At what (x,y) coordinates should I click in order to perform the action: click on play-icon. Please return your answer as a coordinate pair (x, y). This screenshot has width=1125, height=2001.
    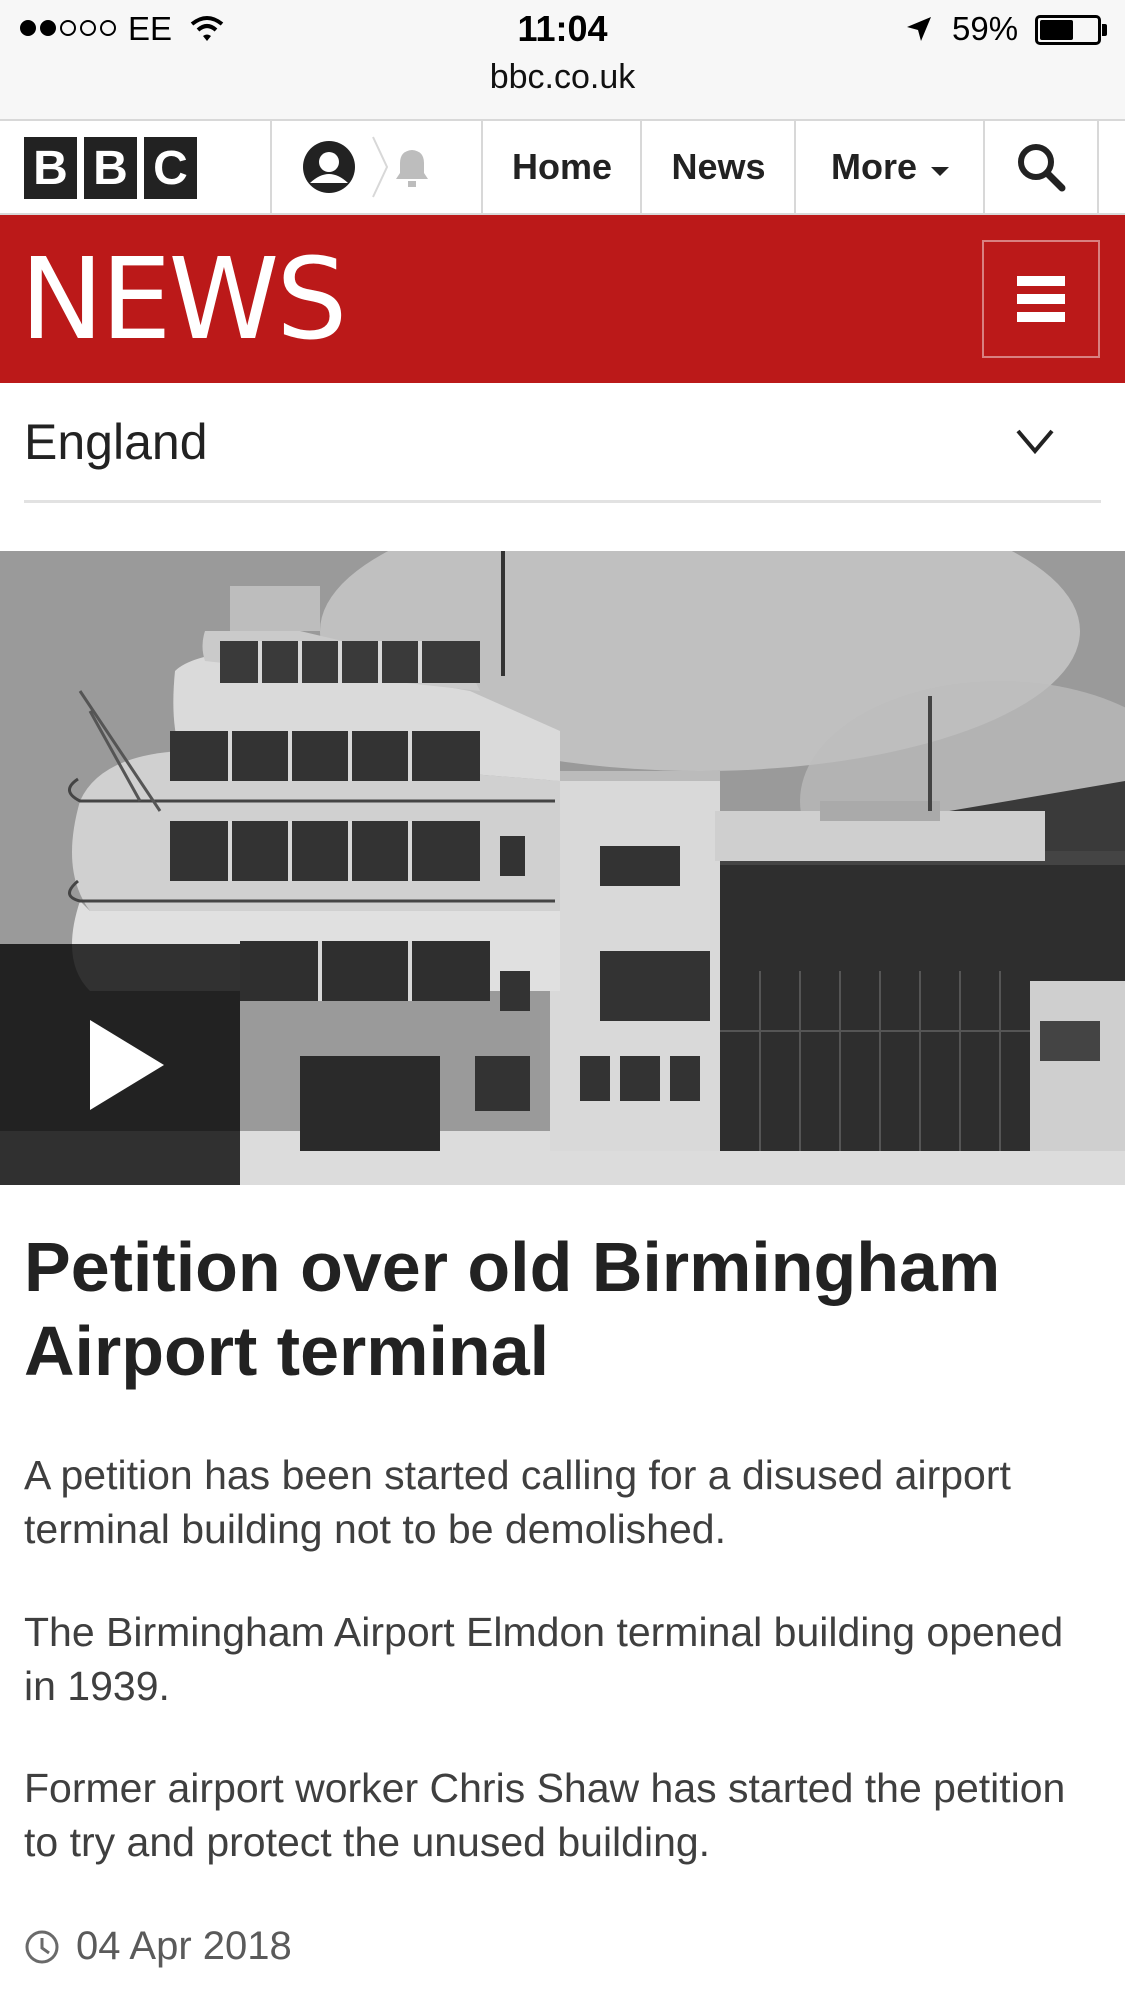
    Looking at the image, I should click on (127, 1064).